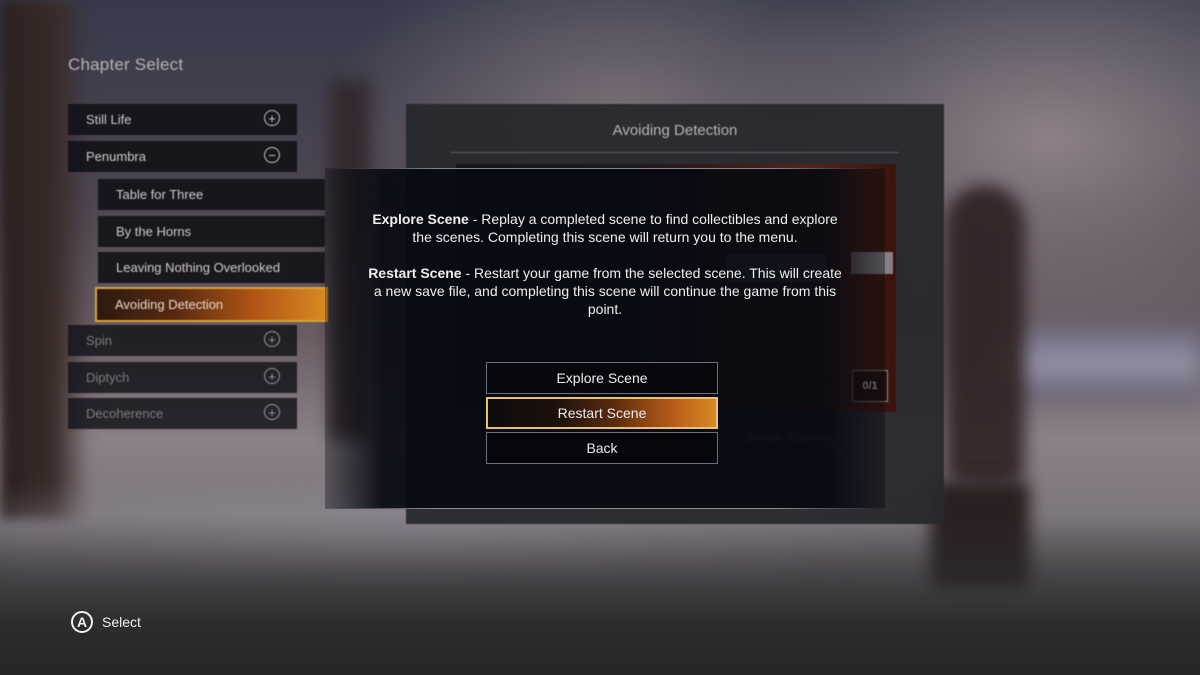 The image size is (1200, 675). Describe the element at coordinates (126, 64) in the screenshot. I see `page-title: Chapter Select` at that location.